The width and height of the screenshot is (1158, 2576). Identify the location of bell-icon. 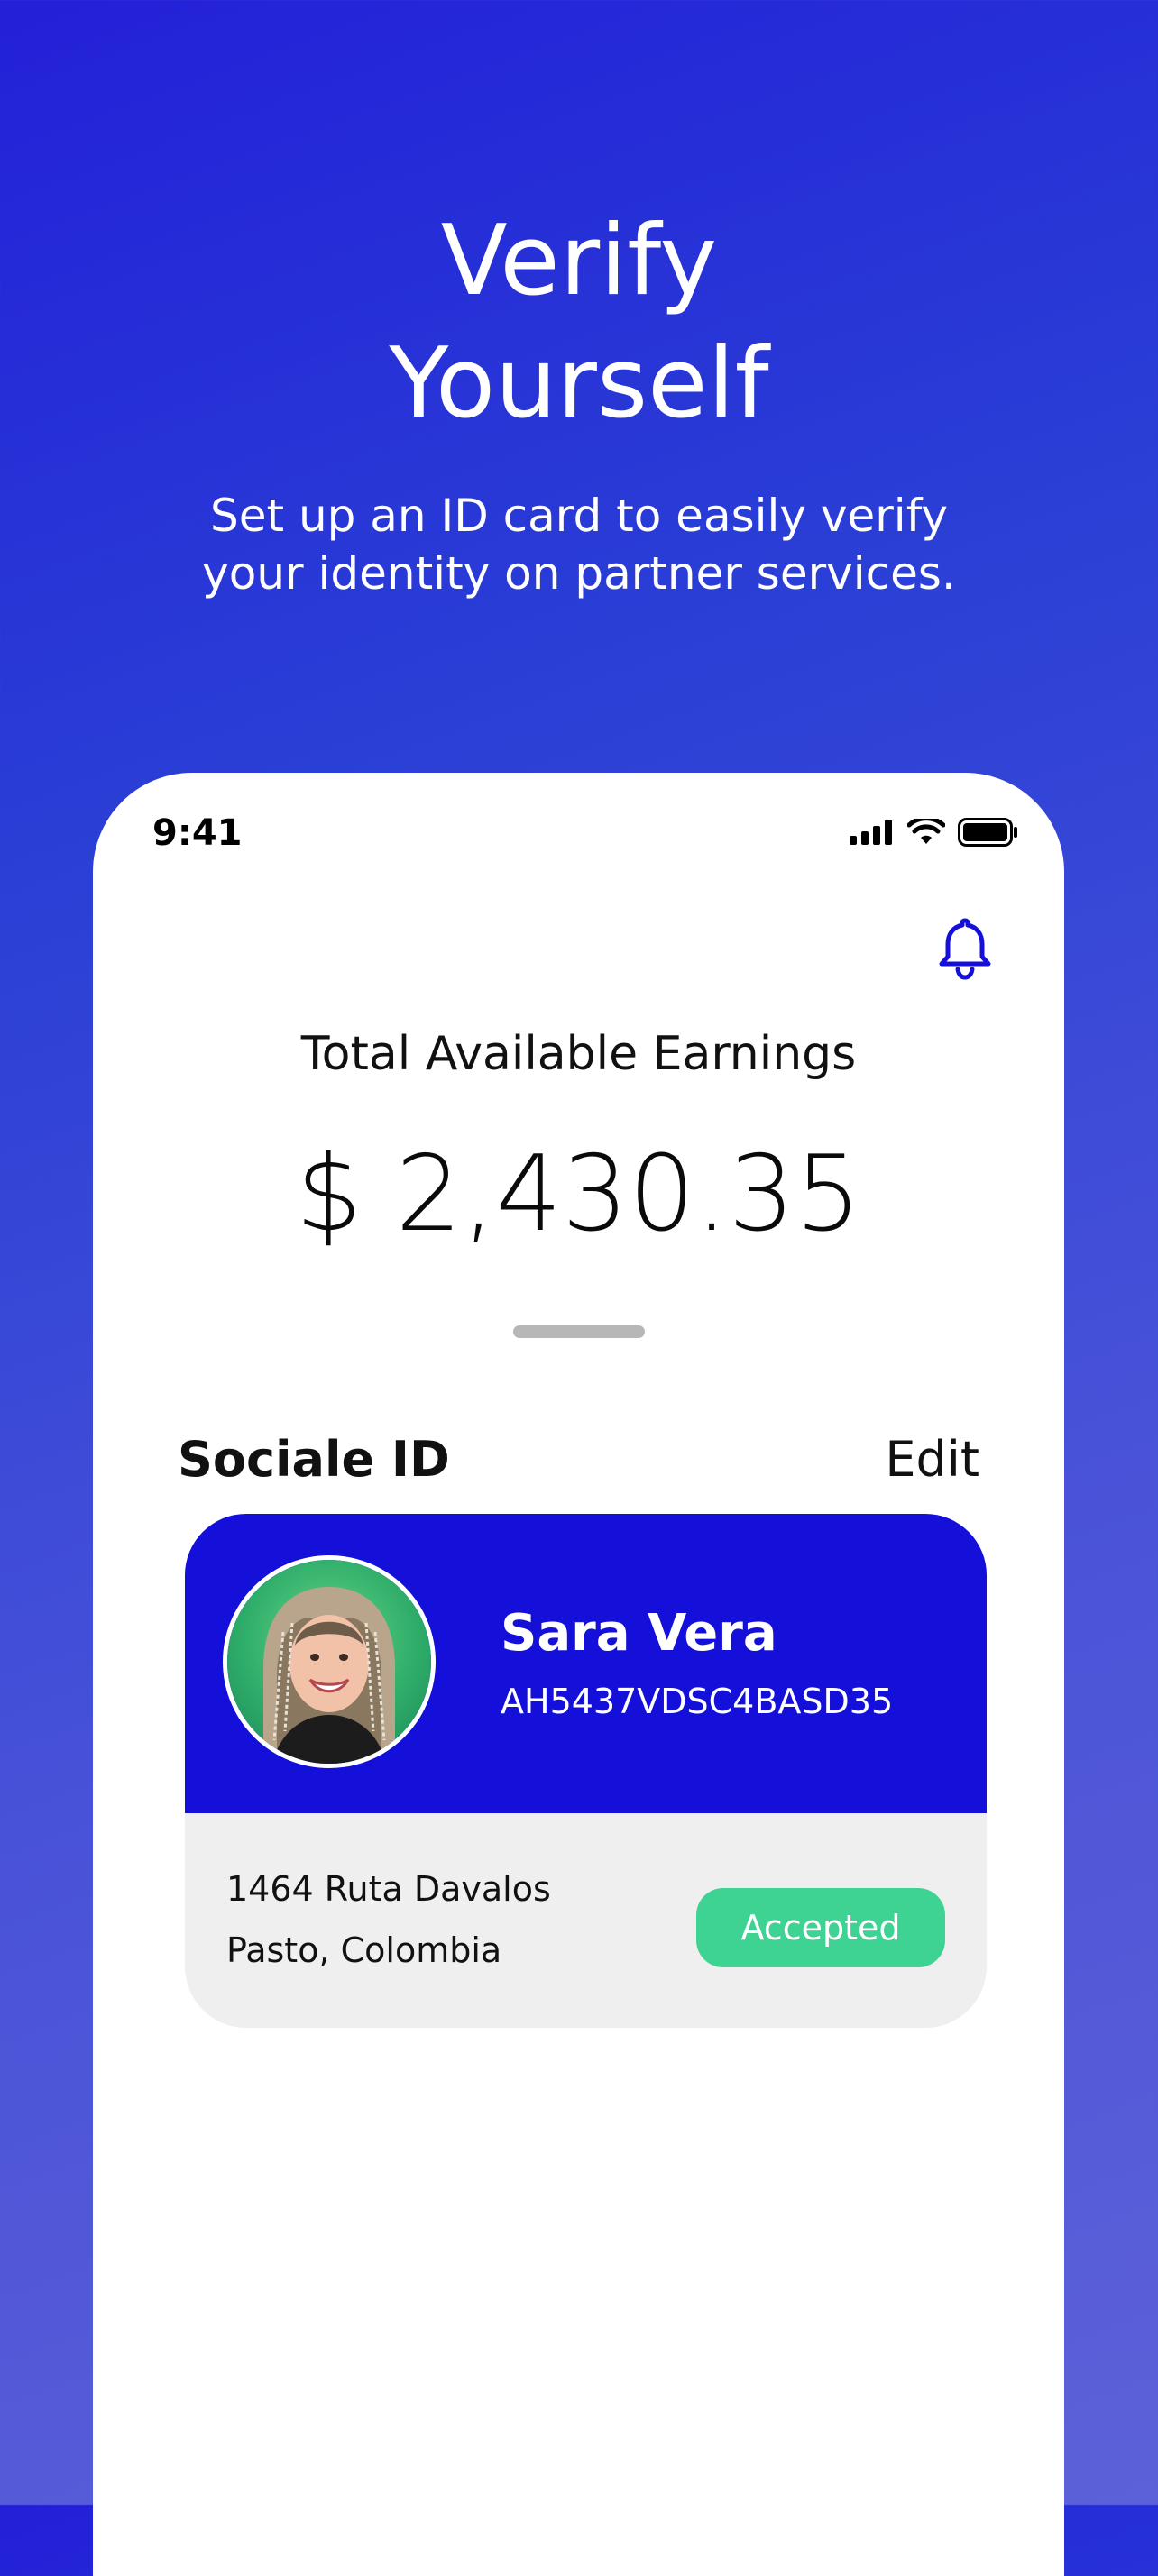
(965, 948).